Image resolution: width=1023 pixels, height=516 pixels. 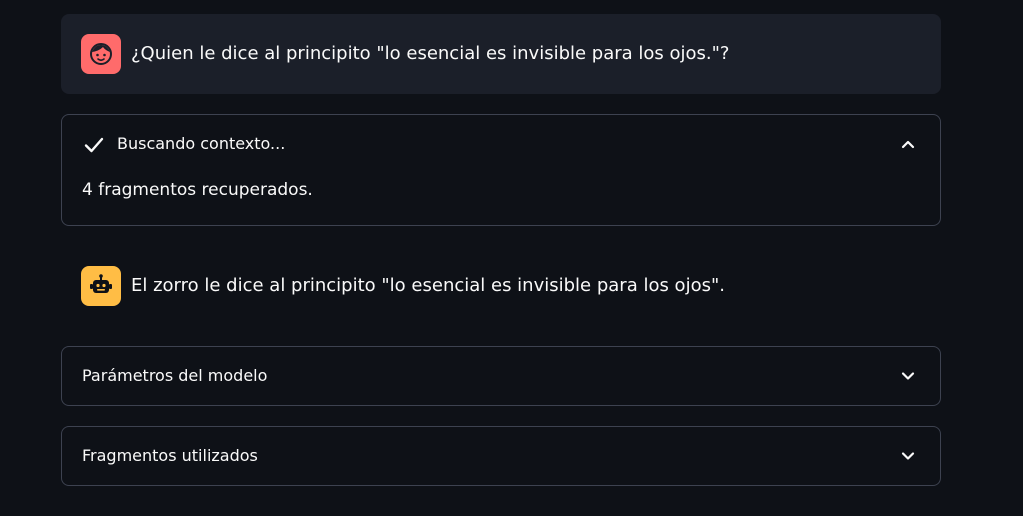 What do you see at coordinates (908, 144) in the screenshot?
I see `chevron-up-icon` at bounding box center [908, 144].